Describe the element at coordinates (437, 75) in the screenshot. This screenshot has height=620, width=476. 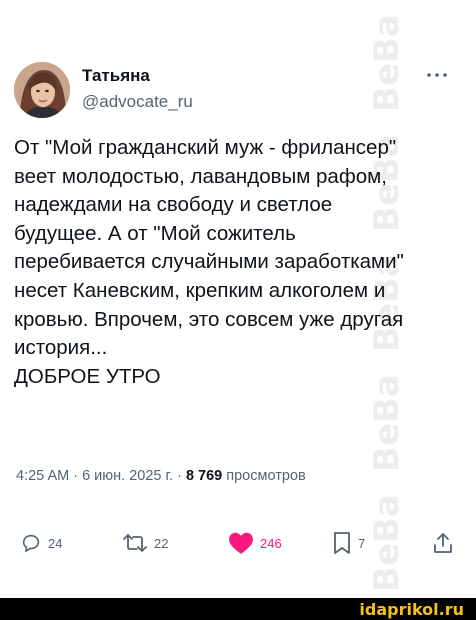
I see `more-icon` at that location.